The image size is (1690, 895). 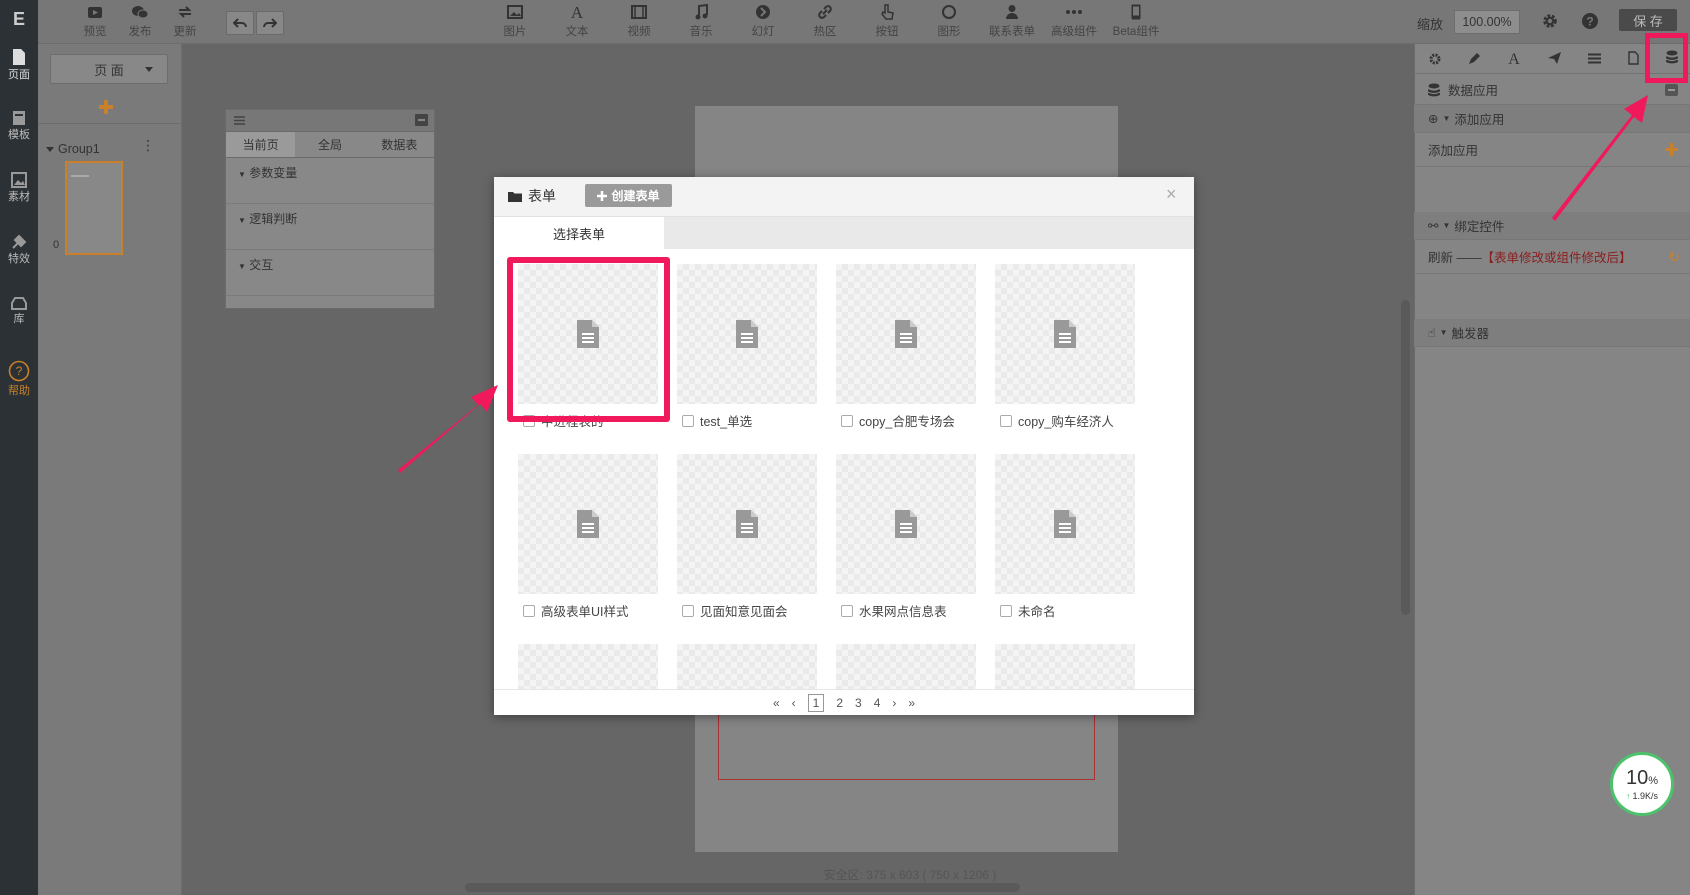 What do you see at coordinates (1628, 795) in the screenshot?
I see `upload-arrow-icon: ↑` at bounding box center [1628, 795].